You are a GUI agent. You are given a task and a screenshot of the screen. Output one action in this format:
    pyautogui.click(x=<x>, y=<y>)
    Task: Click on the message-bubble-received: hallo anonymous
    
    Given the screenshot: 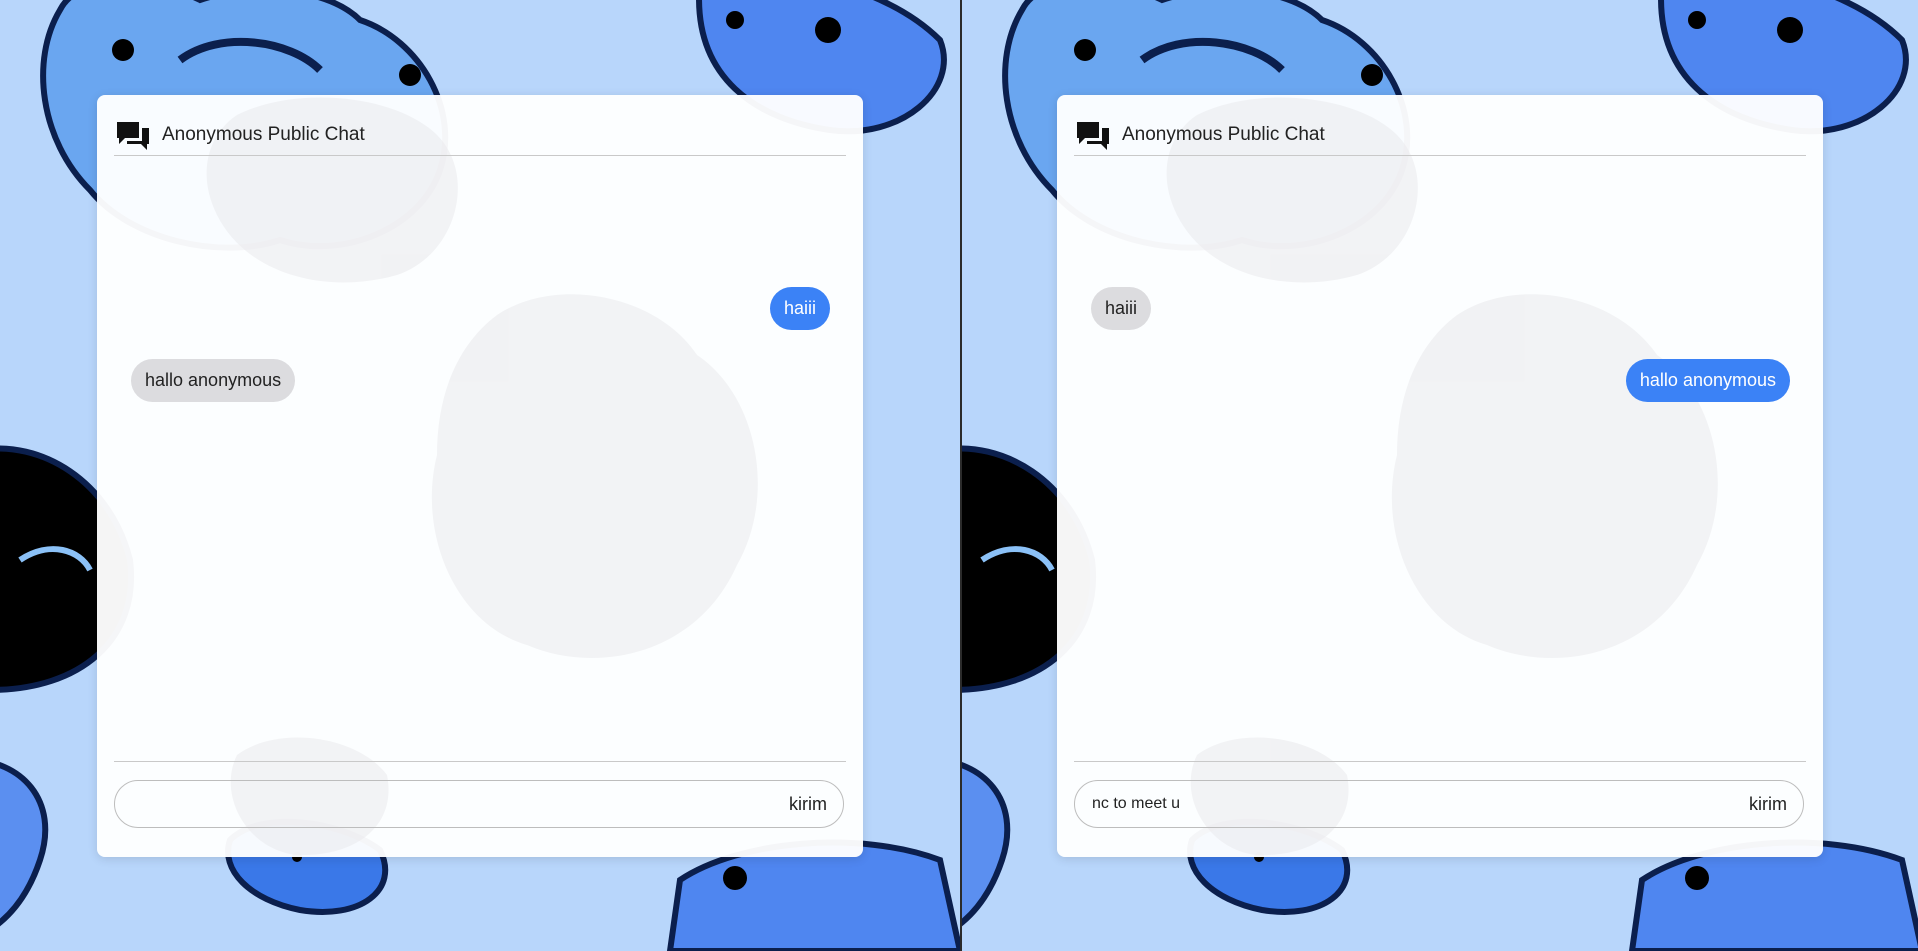 What is the action you would take?
    pyautogui.click(x=213, y=380)
    